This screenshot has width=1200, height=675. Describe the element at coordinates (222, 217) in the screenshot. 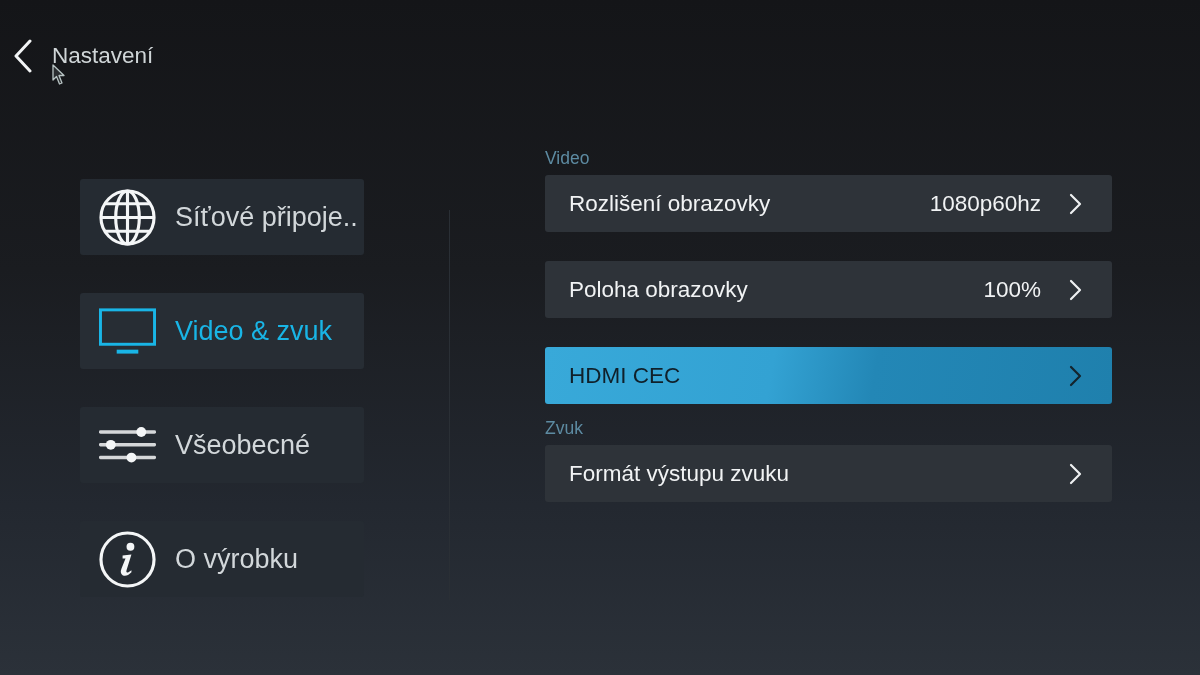

I see `menu-item: Síťové připoje..` at that location.